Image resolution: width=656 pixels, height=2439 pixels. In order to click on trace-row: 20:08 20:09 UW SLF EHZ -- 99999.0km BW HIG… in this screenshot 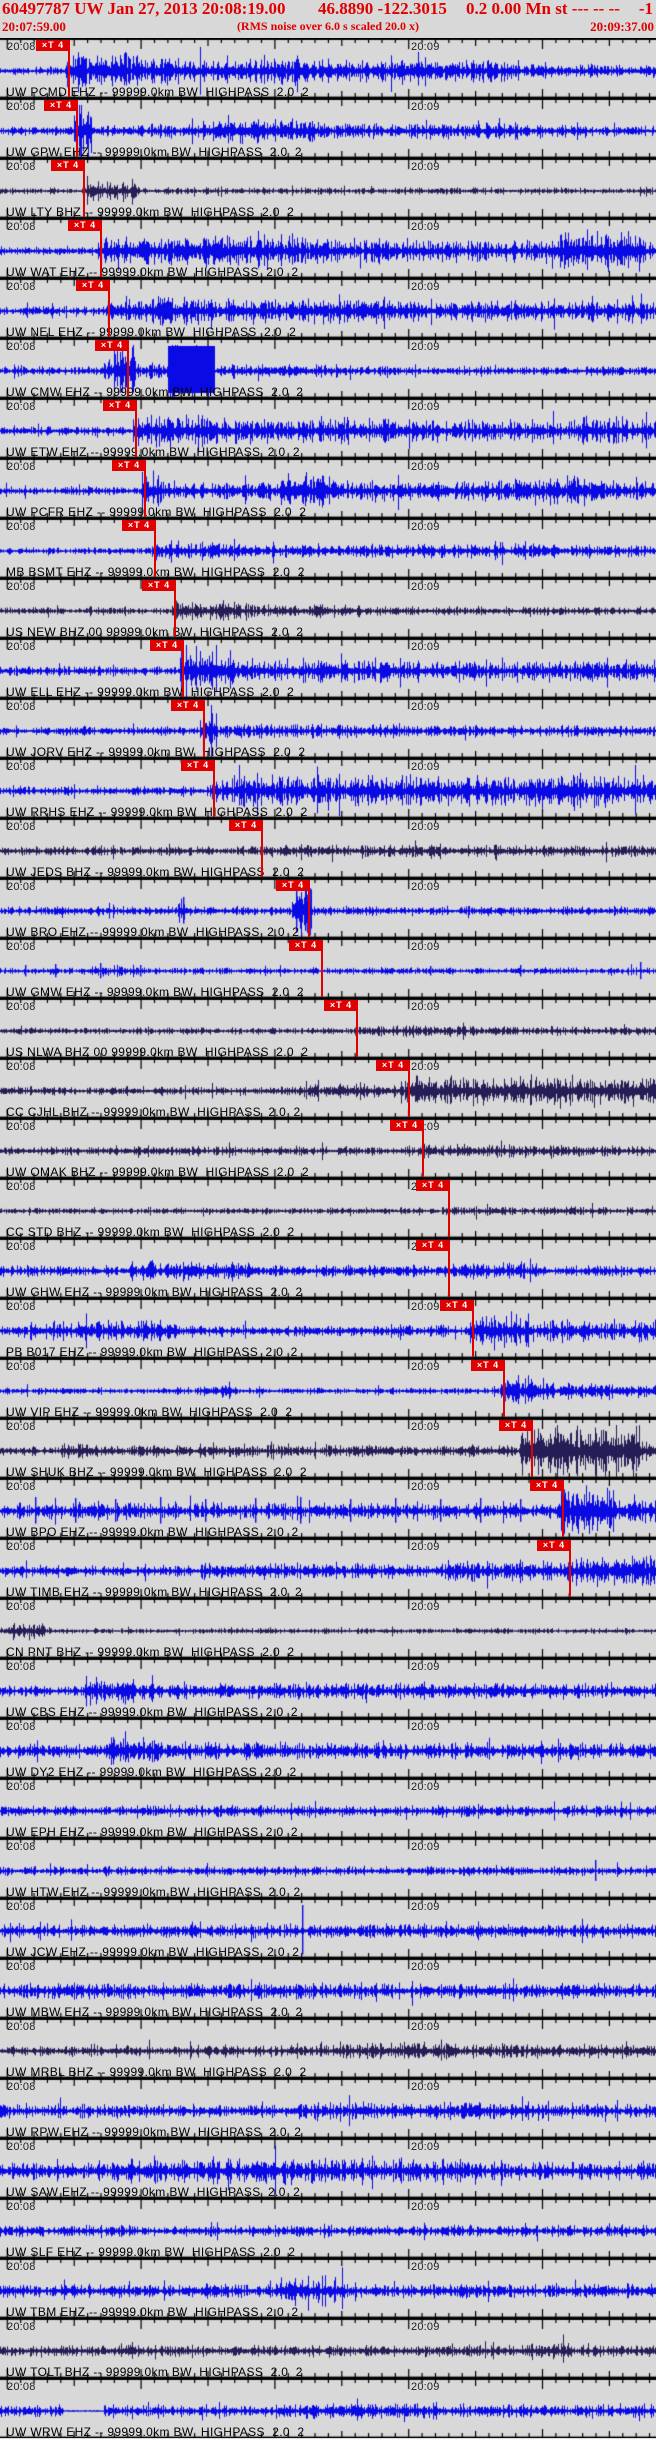, I will do `click(328, 2228)`.